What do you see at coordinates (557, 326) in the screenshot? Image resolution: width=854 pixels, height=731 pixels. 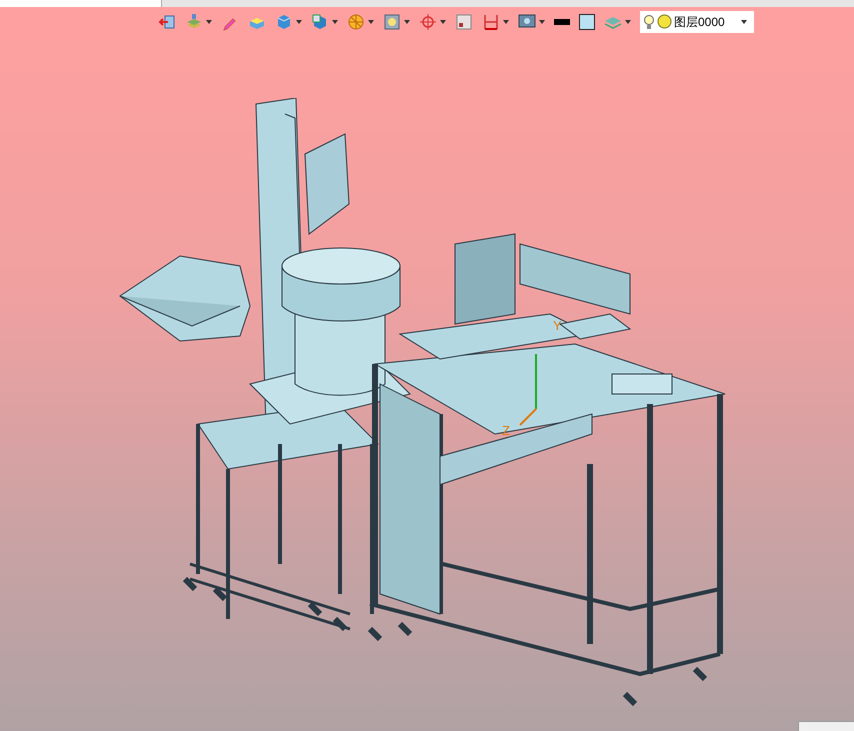 I see `axis-label: Y` at bounding box center [557, 326].